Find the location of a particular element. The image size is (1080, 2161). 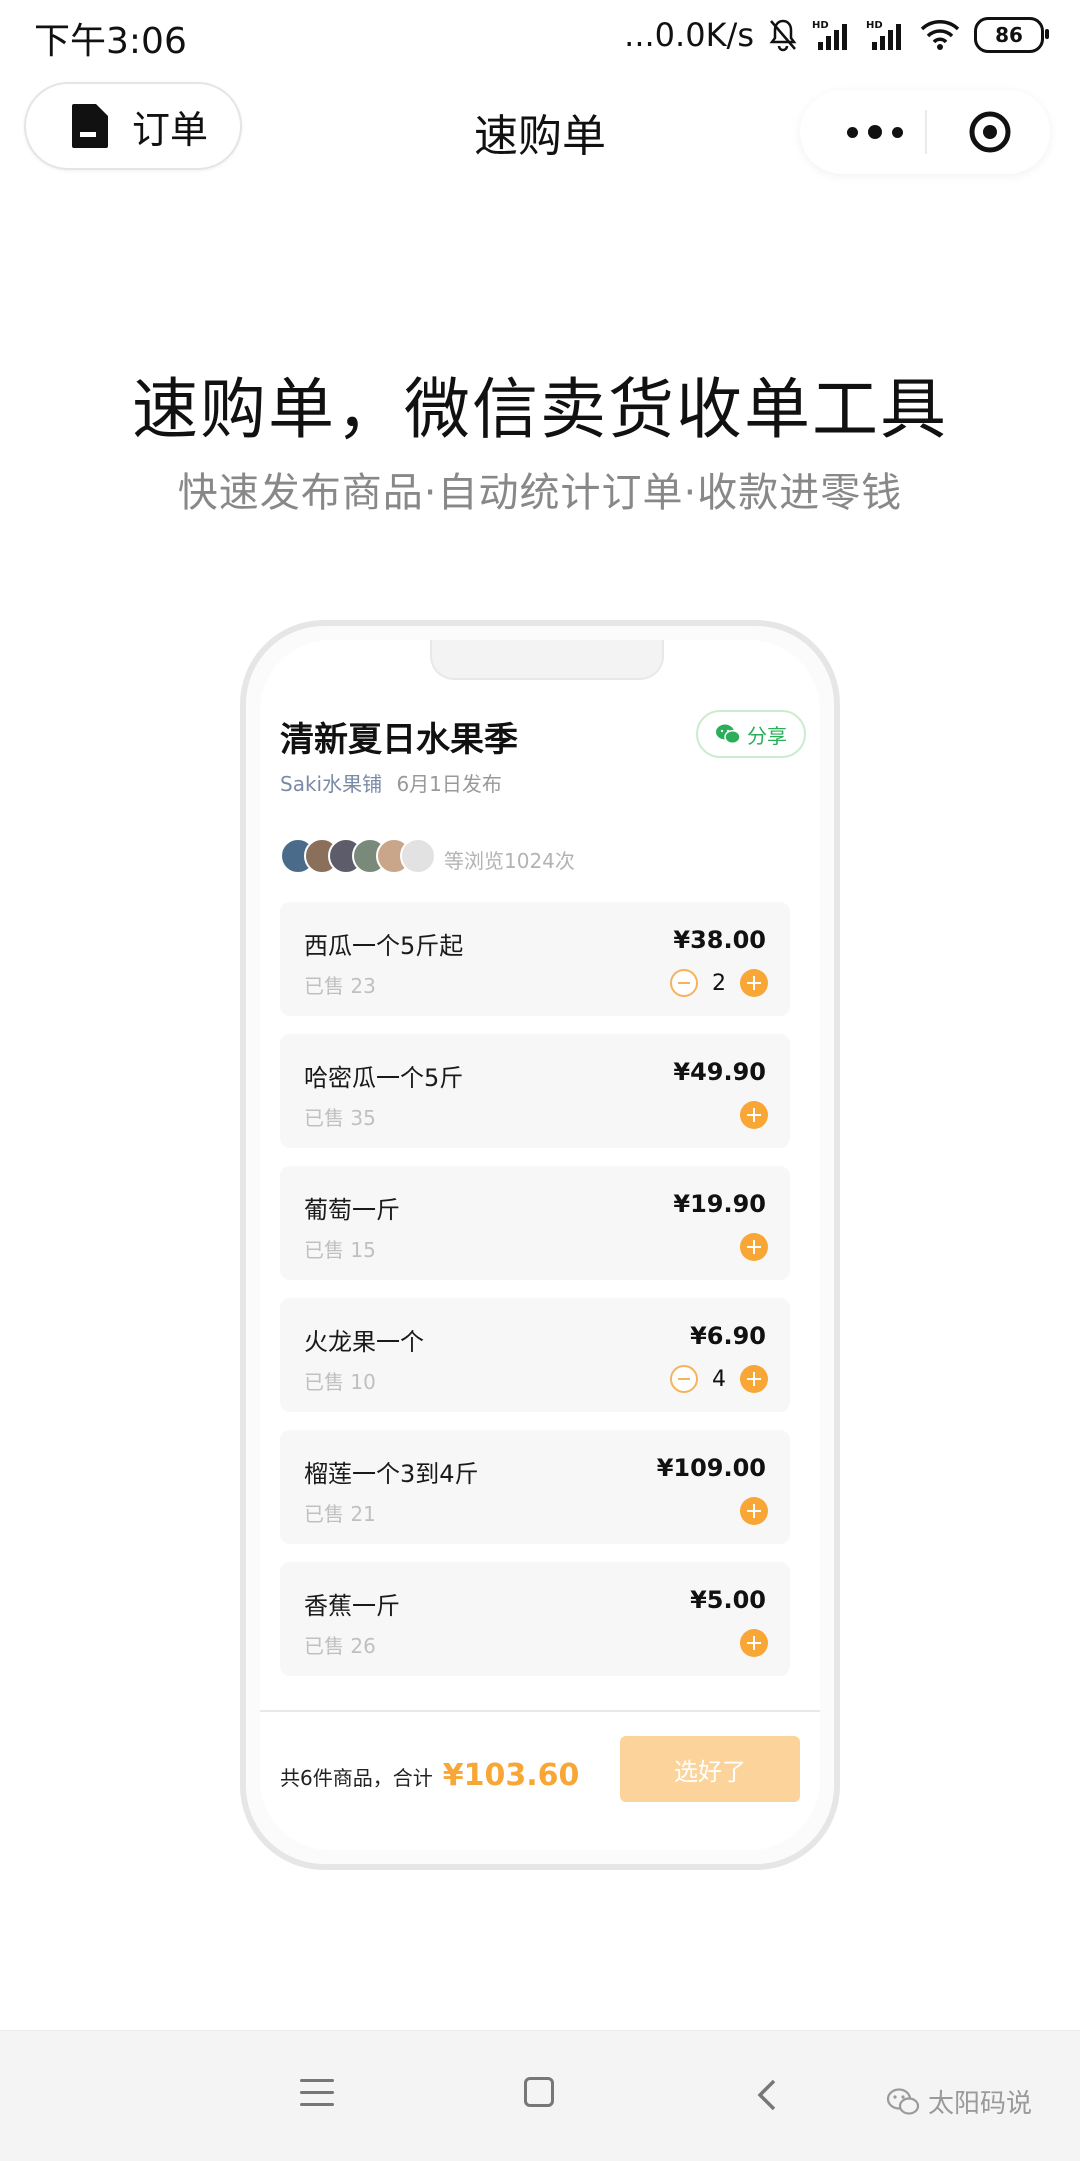

capsule-divider is located at coordinates (926, 132).